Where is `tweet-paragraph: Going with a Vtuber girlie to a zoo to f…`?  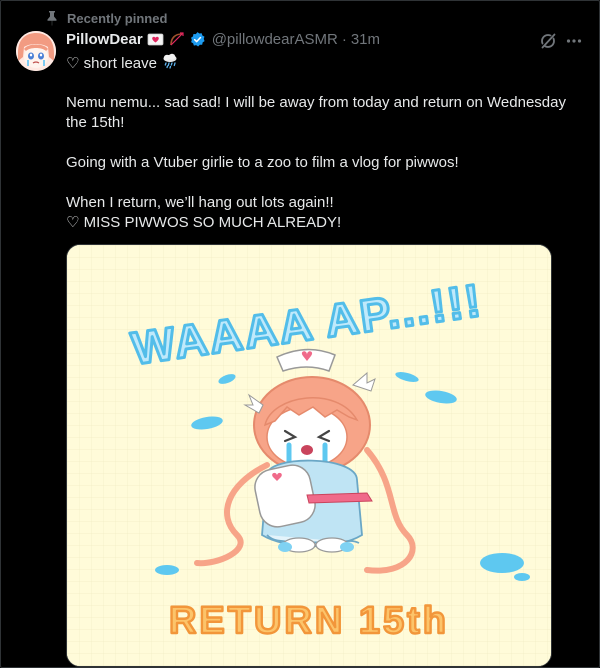 tweet-paragraph: Going with a Vtuber girlie to a zoo to f… is located at coordinates (262, 162).